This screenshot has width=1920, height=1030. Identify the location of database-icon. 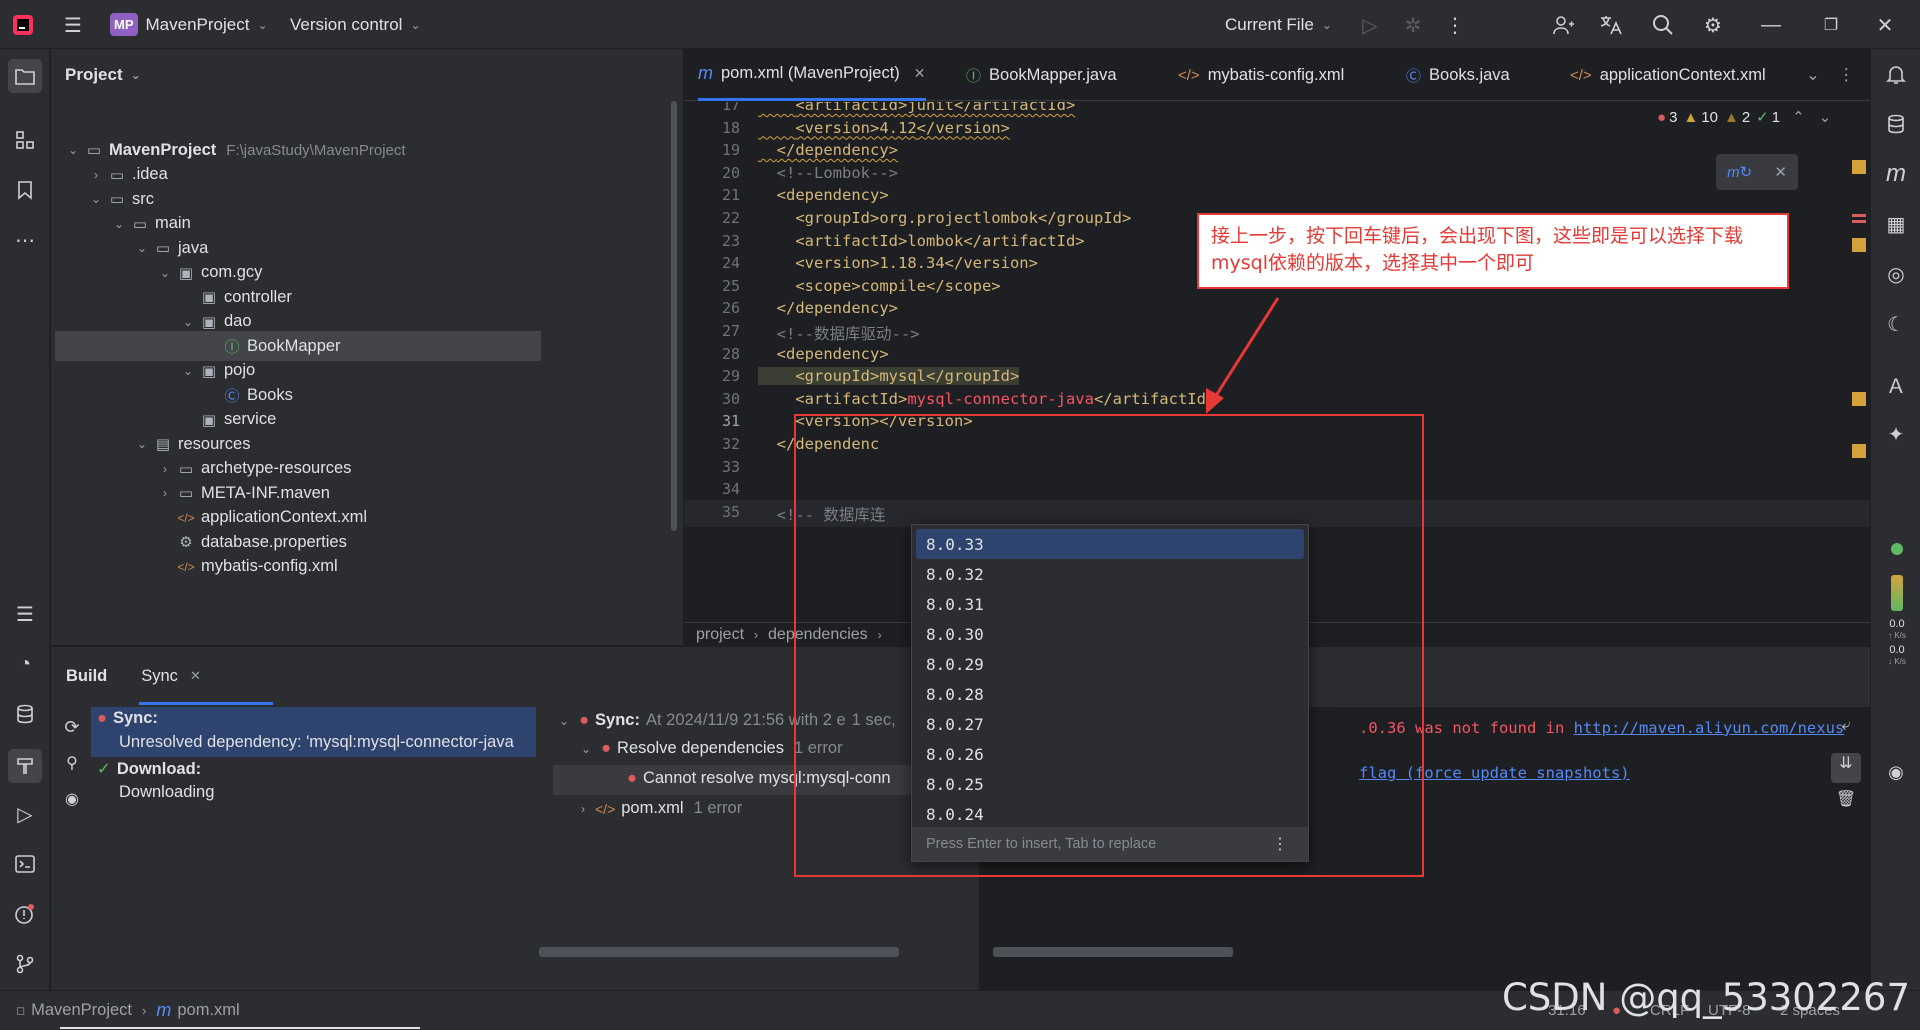
(1896, 124).